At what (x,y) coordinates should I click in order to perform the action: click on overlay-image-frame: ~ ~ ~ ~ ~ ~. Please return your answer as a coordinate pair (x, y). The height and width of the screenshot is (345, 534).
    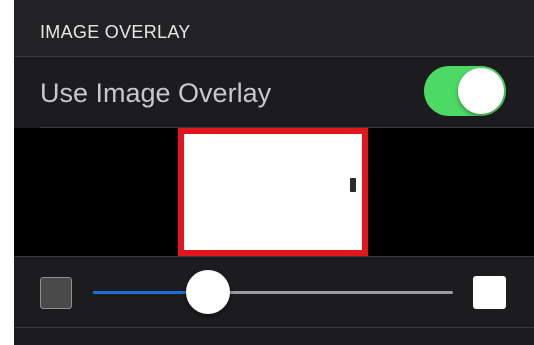
    Looking at the image, I should click on (273, 192).